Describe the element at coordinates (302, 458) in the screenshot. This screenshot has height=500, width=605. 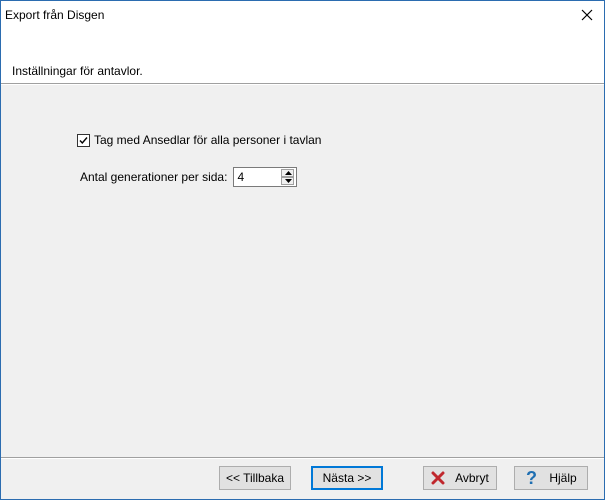
I see `footer-divider-highlight` at that location.